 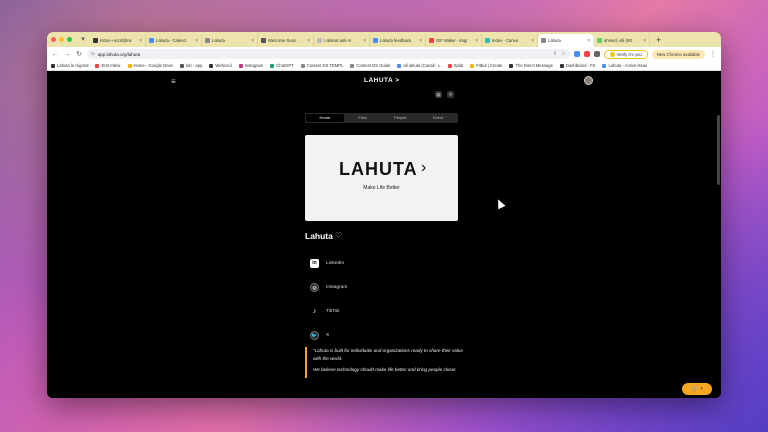 What do you see at coordinates (559, 54) in the screenshot?
I see `omnibox-actions: ⇪ ☆` at bounding box center [559, 54].